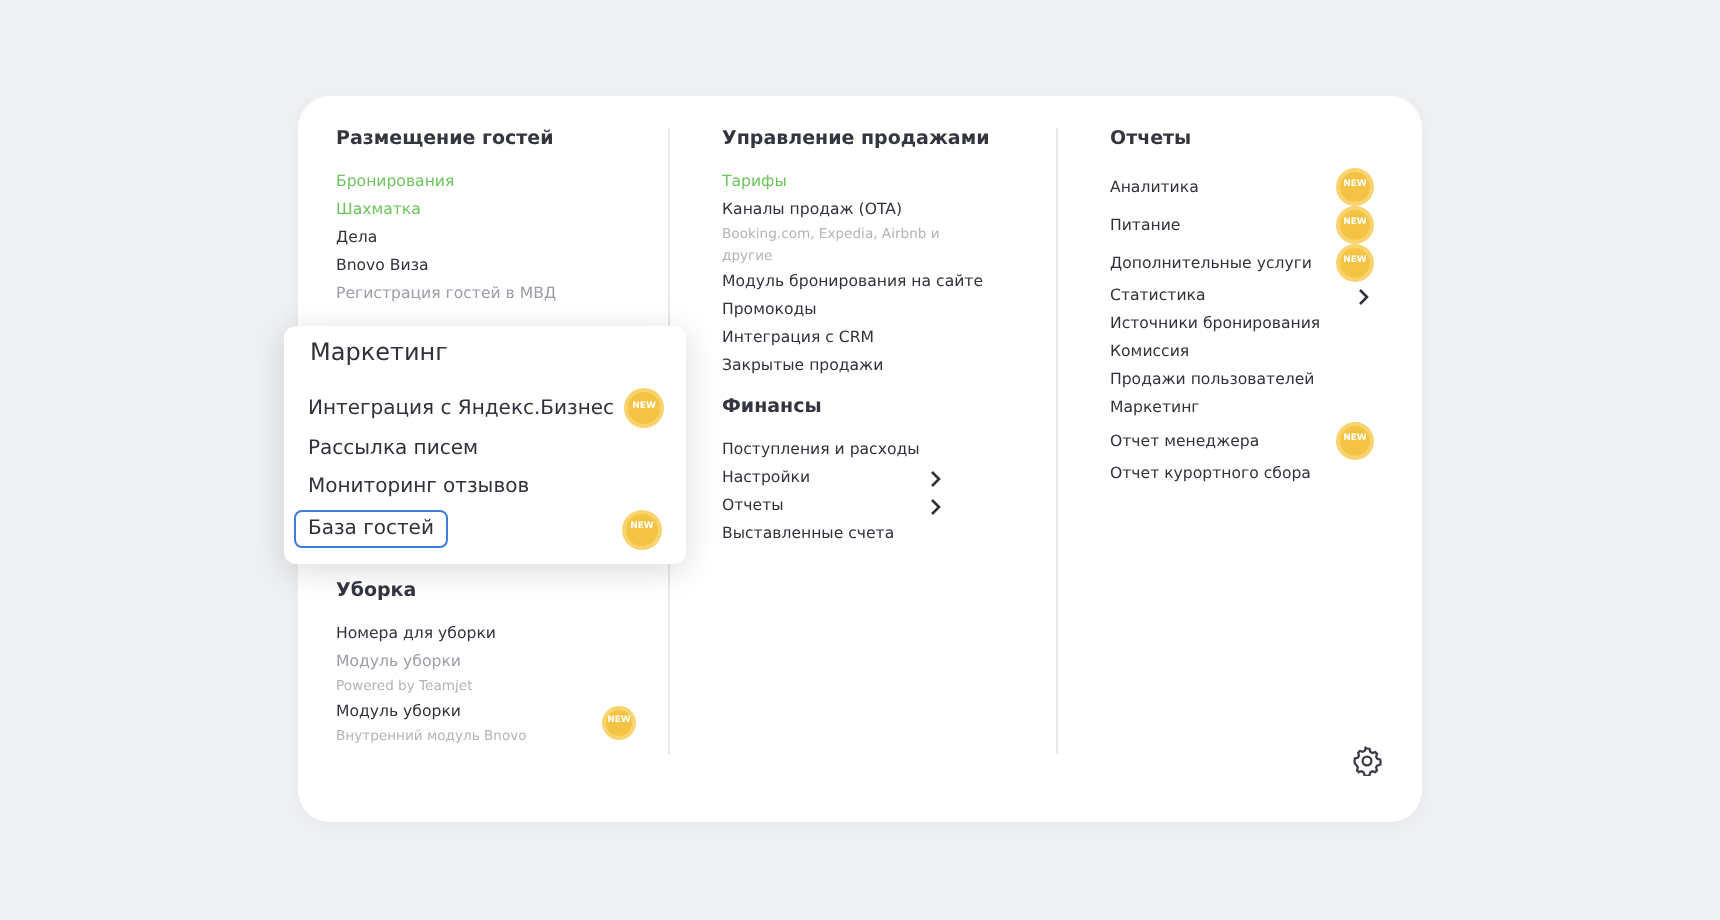 Image resolution: width=1720 pixels, height=920 pixels. What do you see at coordinates (1152, 139) in the screenshot?
I see `section-heading: Отчеты` at bounding box center [1152, 139].